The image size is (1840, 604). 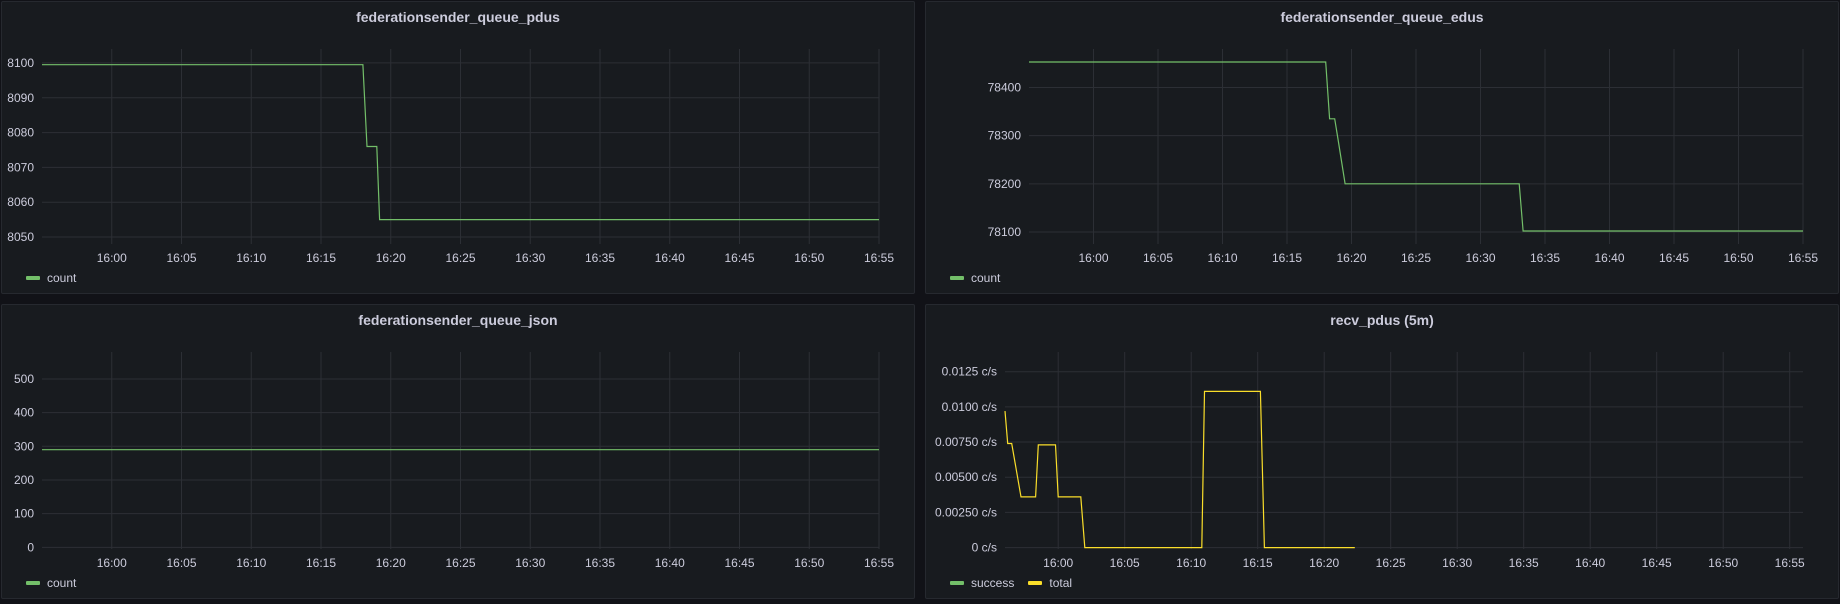 What do you see at coordinates (20, 98) in the screenshot?
I see `y-tick-label: 8090` at bounding box center [20, 98].